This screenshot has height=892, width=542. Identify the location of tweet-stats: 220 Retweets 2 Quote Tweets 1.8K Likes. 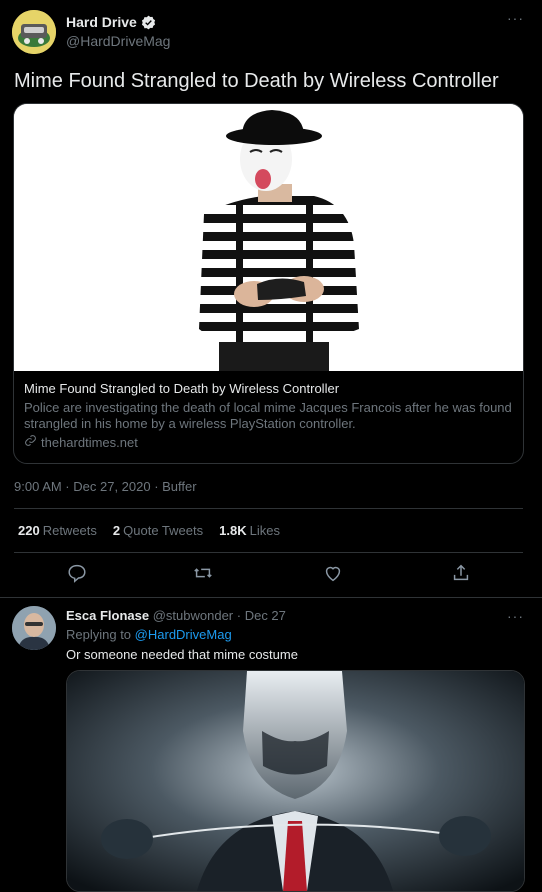
(149, 530).